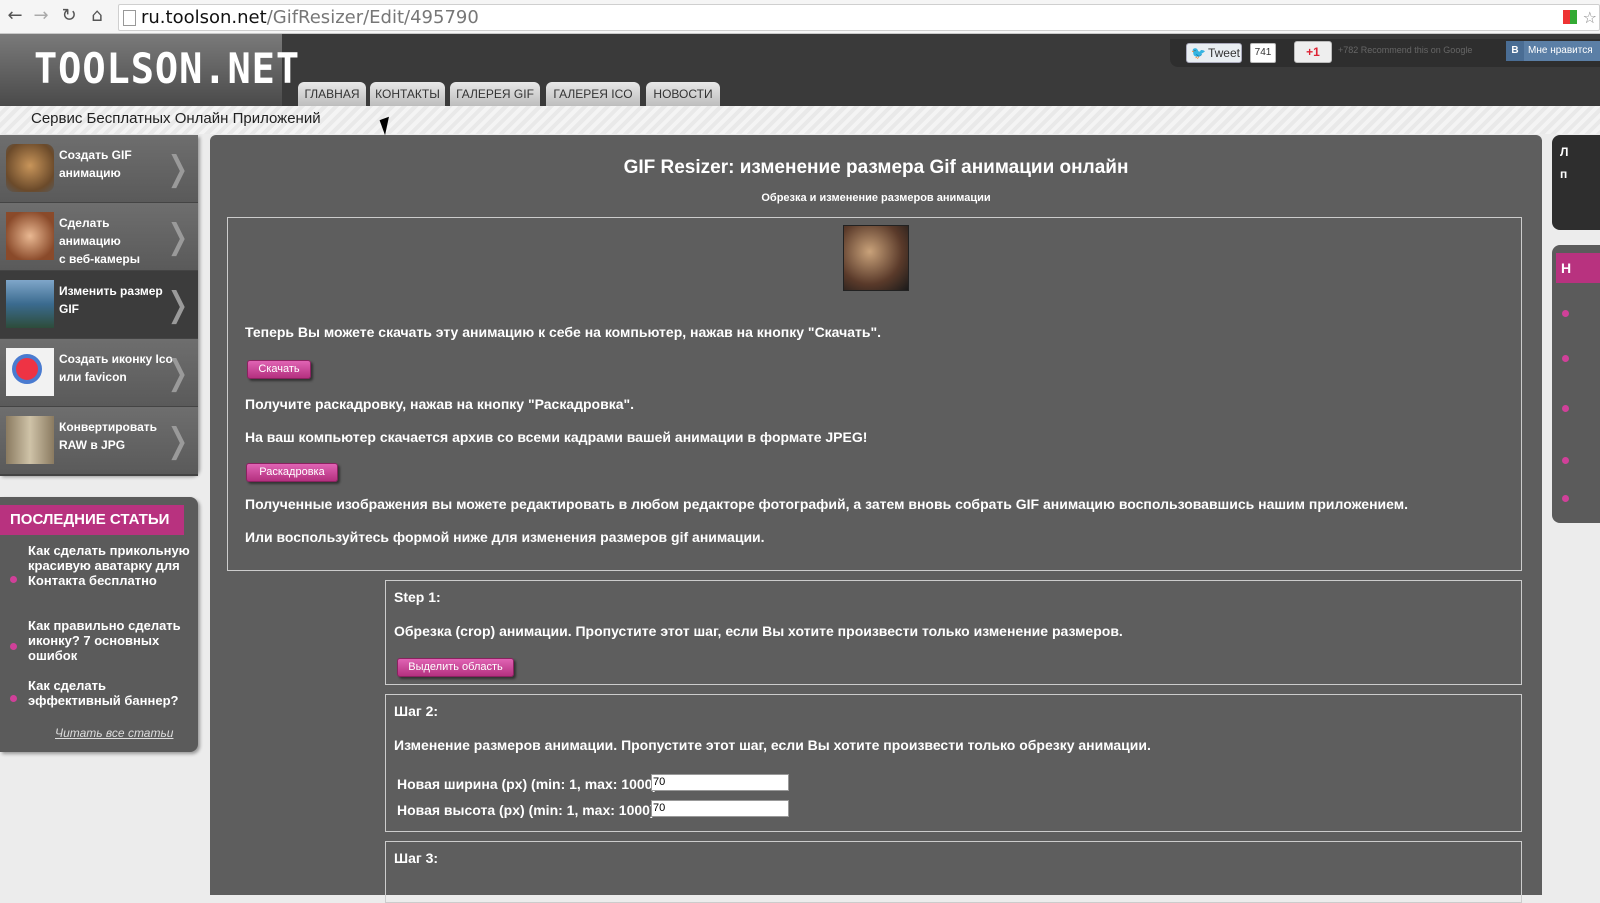 The image size is (1600, 903). Describe the element at coordinates (417, 597) in the screenshot. I see `step1-title: Step 1:` at that location.